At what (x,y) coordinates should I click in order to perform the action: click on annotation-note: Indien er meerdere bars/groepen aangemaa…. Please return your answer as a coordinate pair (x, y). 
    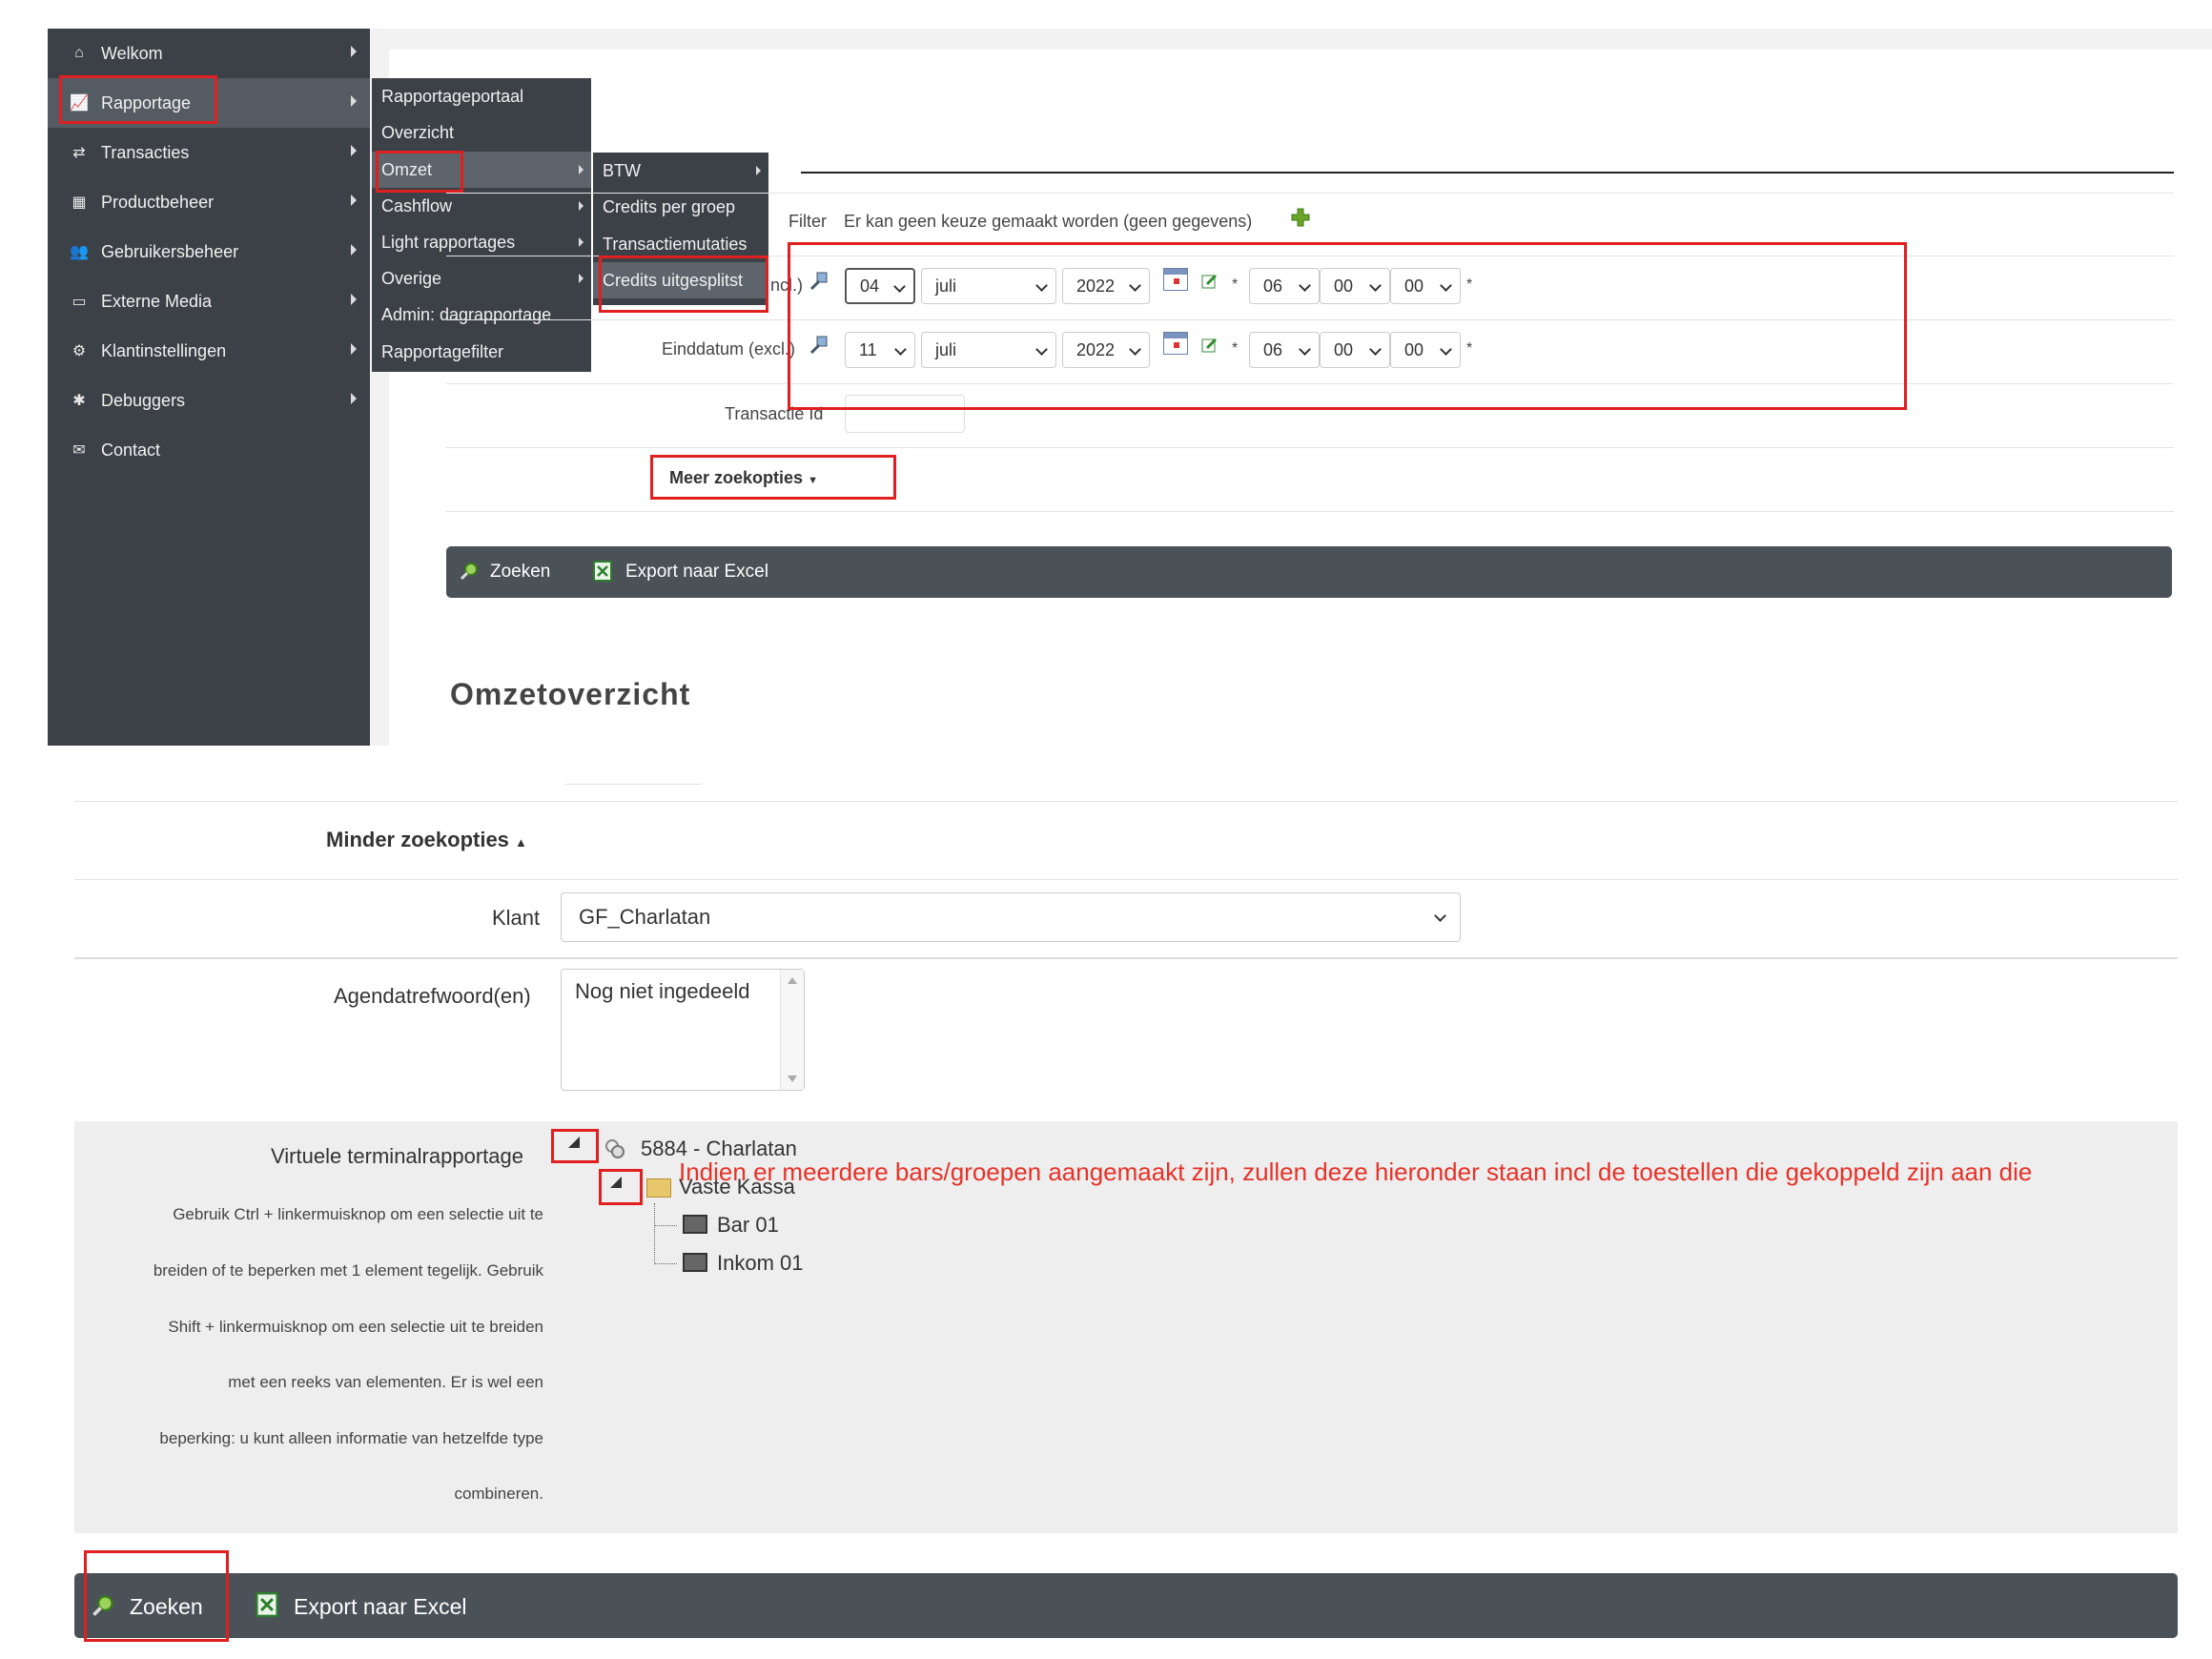
    Looking at the image, I should click on (1356, 1171).